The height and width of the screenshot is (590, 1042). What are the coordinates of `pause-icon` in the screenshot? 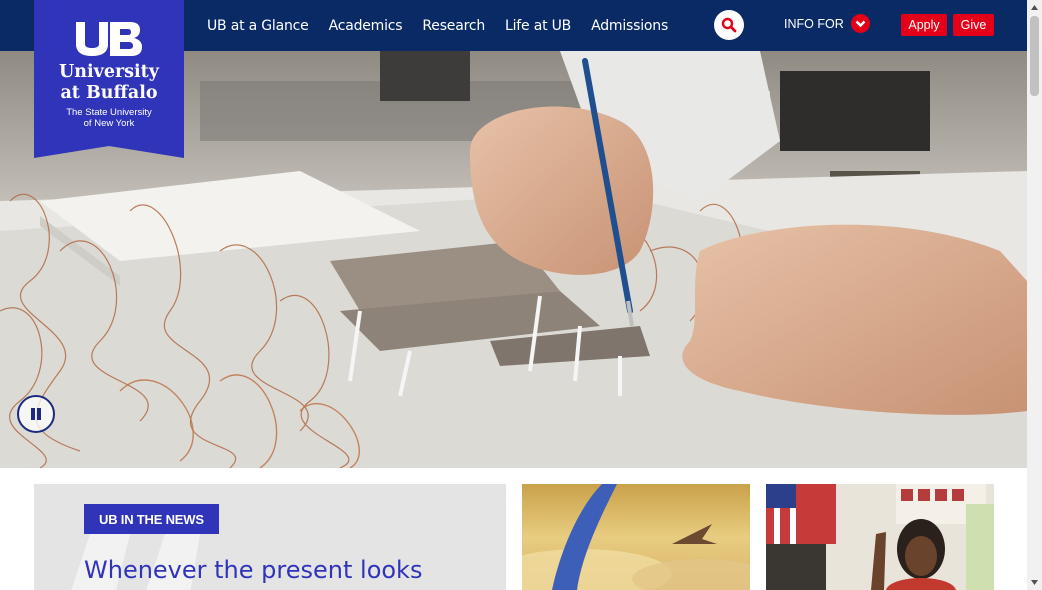 It's located at (36, 414).